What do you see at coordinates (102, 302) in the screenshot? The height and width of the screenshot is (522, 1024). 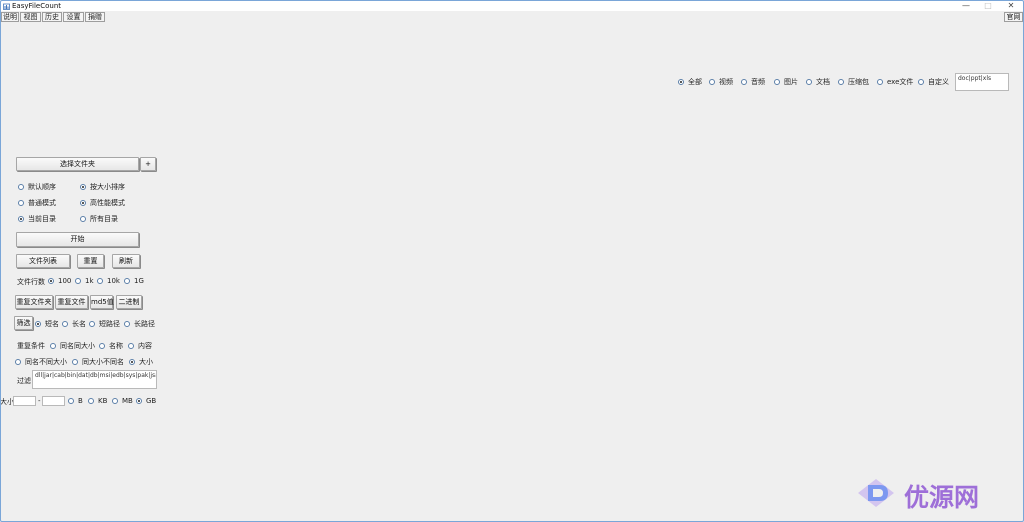 I see `md5-button: md5值` at bounding box center [102, 302].